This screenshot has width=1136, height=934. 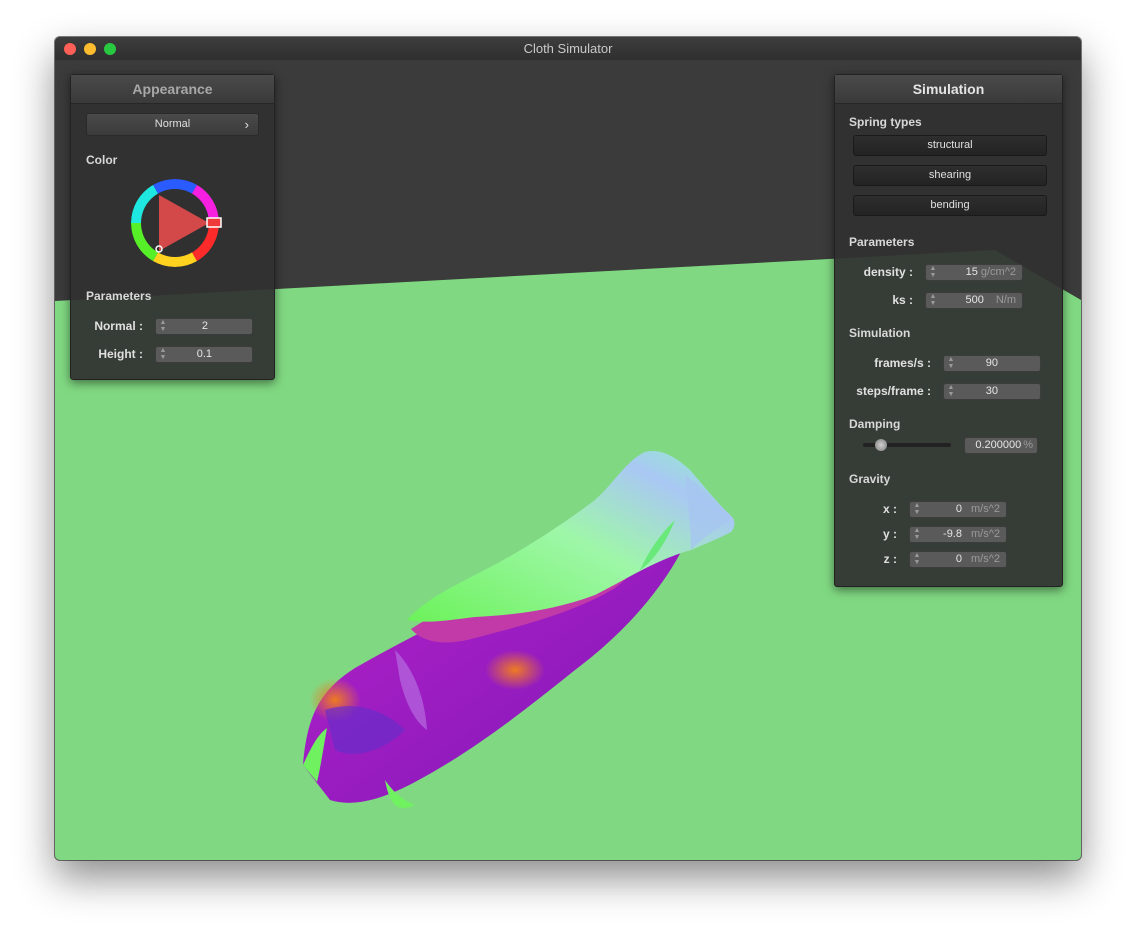 What do you see at coordinates (902, 300) in the screenshot?
I see `ks-label: ks :` at bounding box center [902, 300].